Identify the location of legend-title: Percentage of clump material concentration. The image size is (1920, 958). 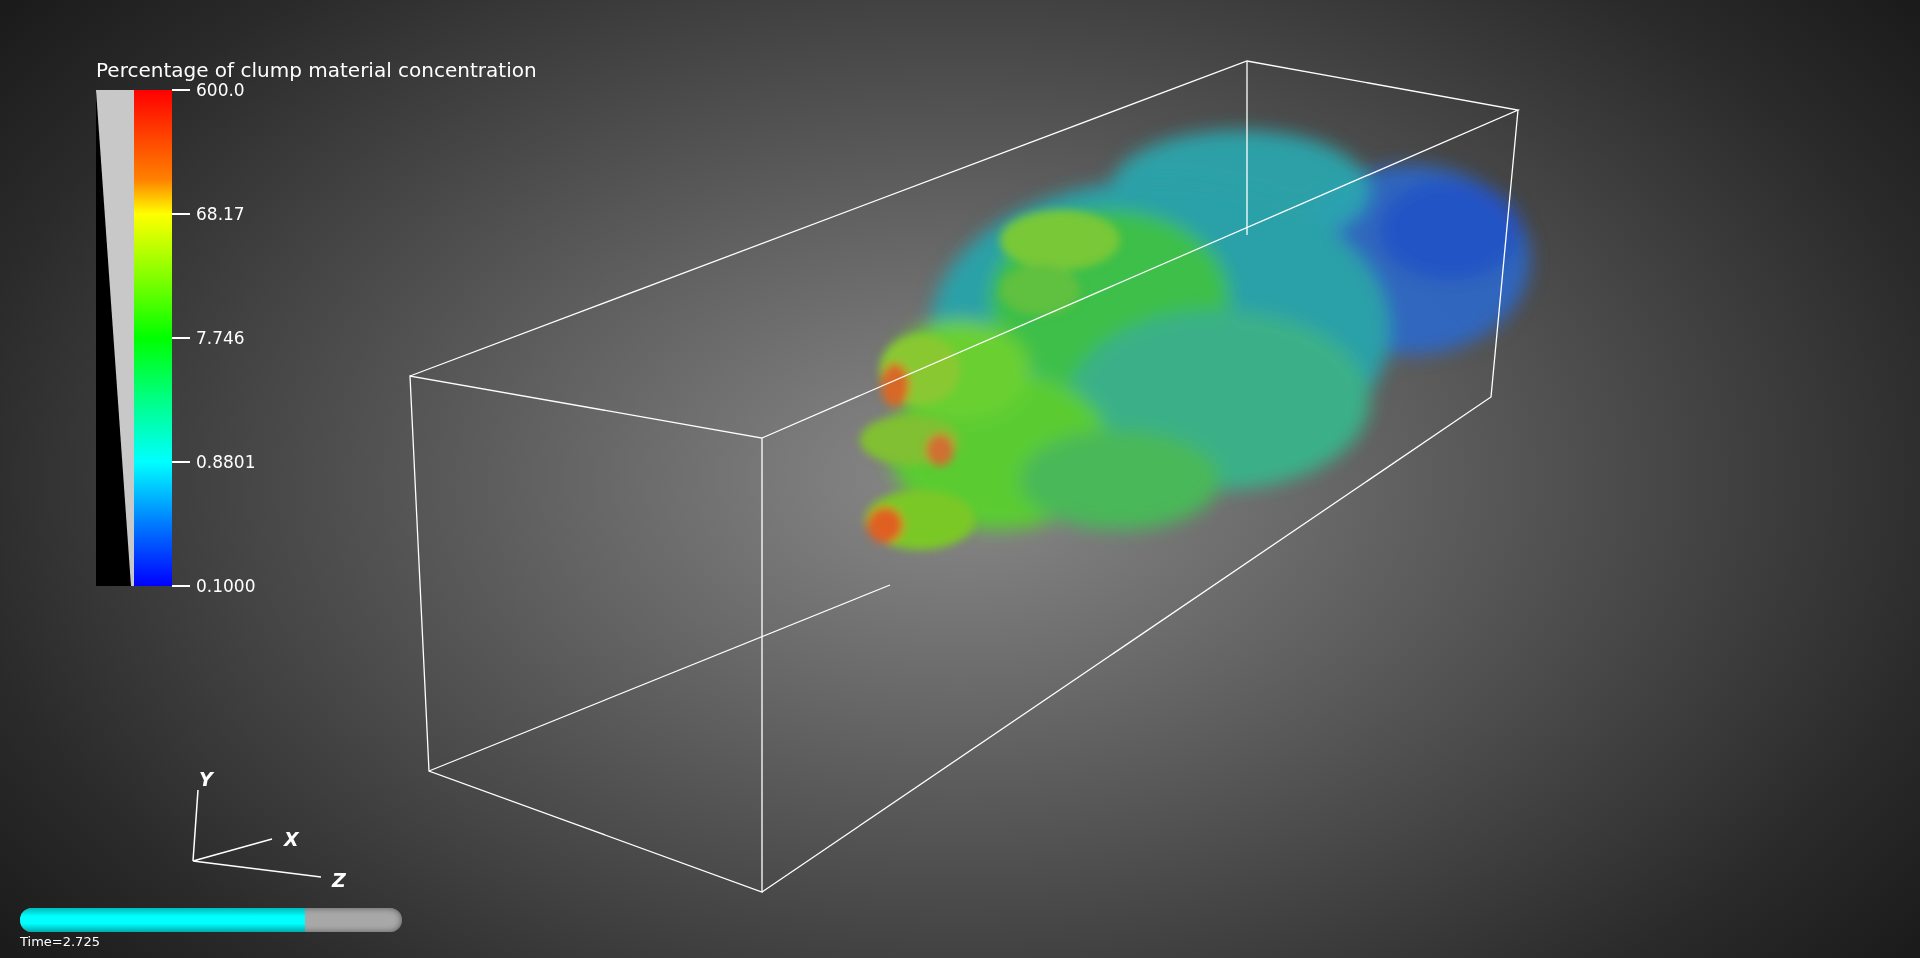
(316, 70).